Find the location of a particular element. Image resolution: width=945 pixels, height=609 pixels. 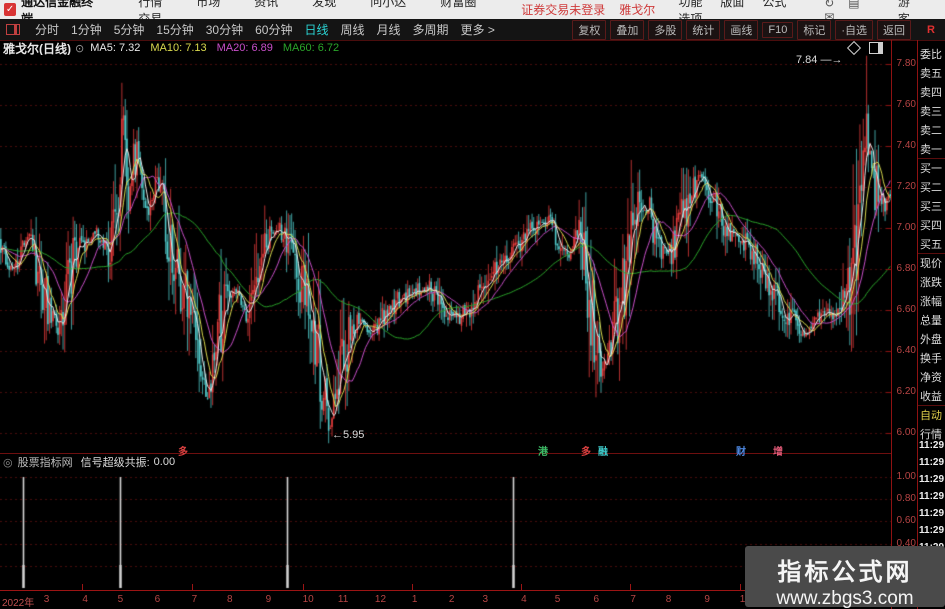

period-tab-10: 多周期 is located at coordinates (431, 30).